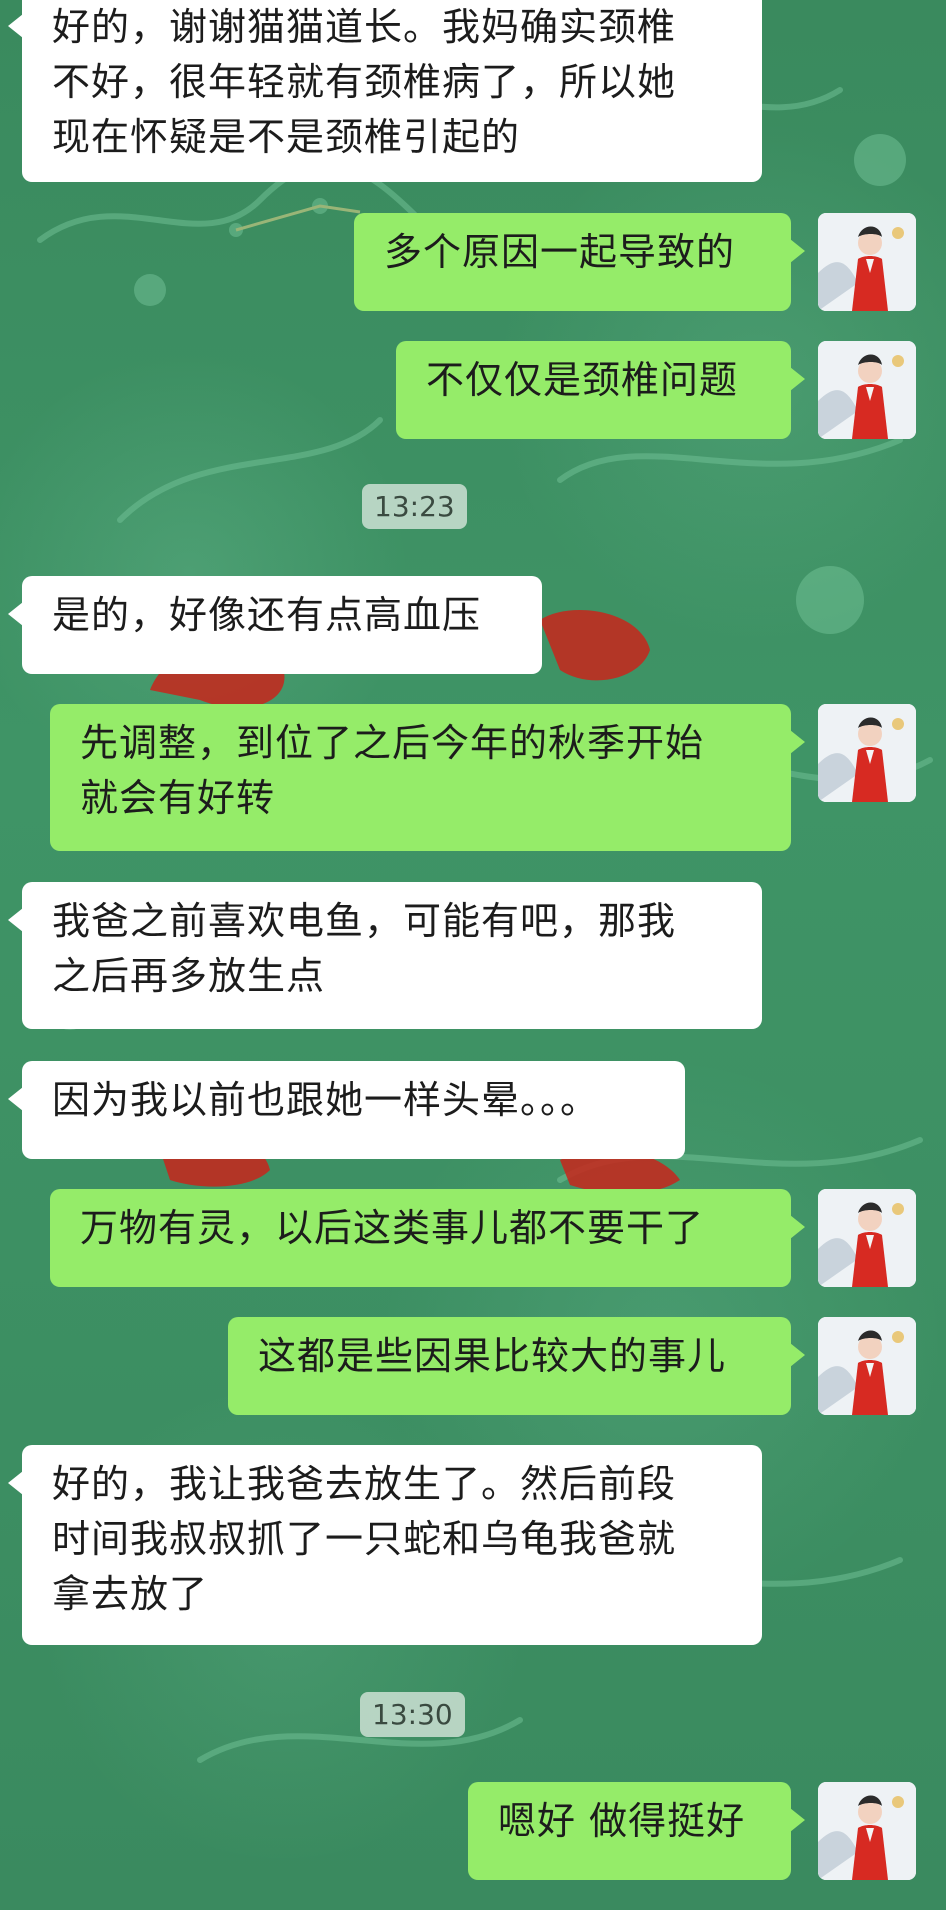  I want to click on timestamp: 13:30, so click(412, 1714).